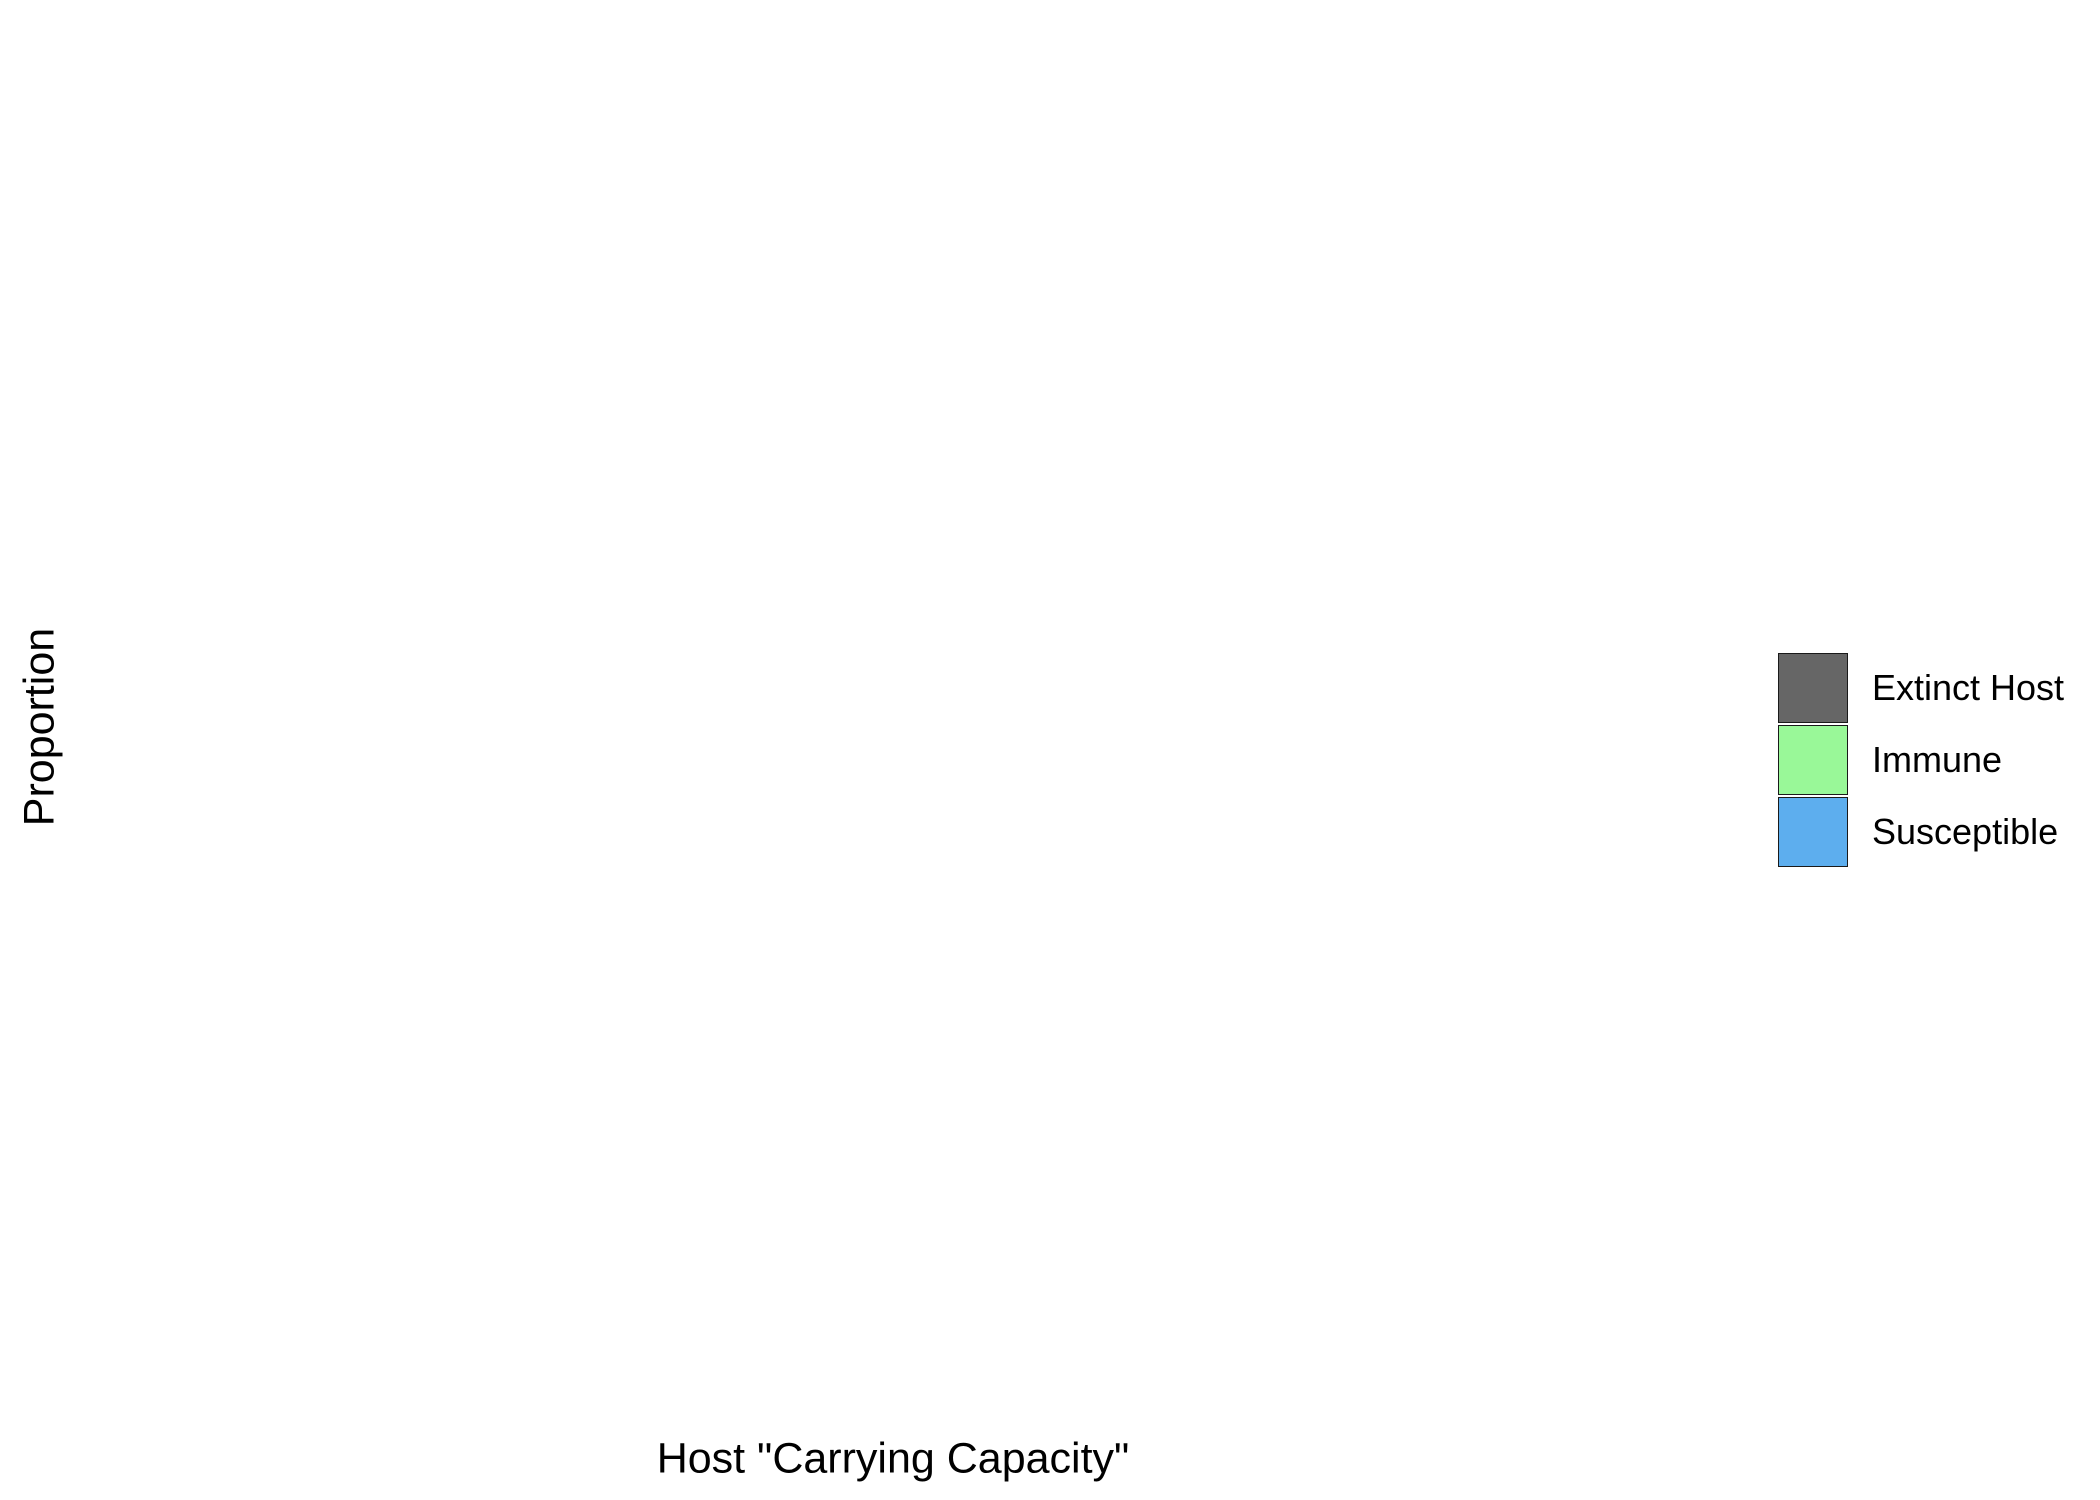 This screenshot has height=1500, width=2100. What do you see at coordinates (1965, 831) in the screenshot?
I see `legend-label-susceptible: Susceptible` at bounding box center [1965, 831].